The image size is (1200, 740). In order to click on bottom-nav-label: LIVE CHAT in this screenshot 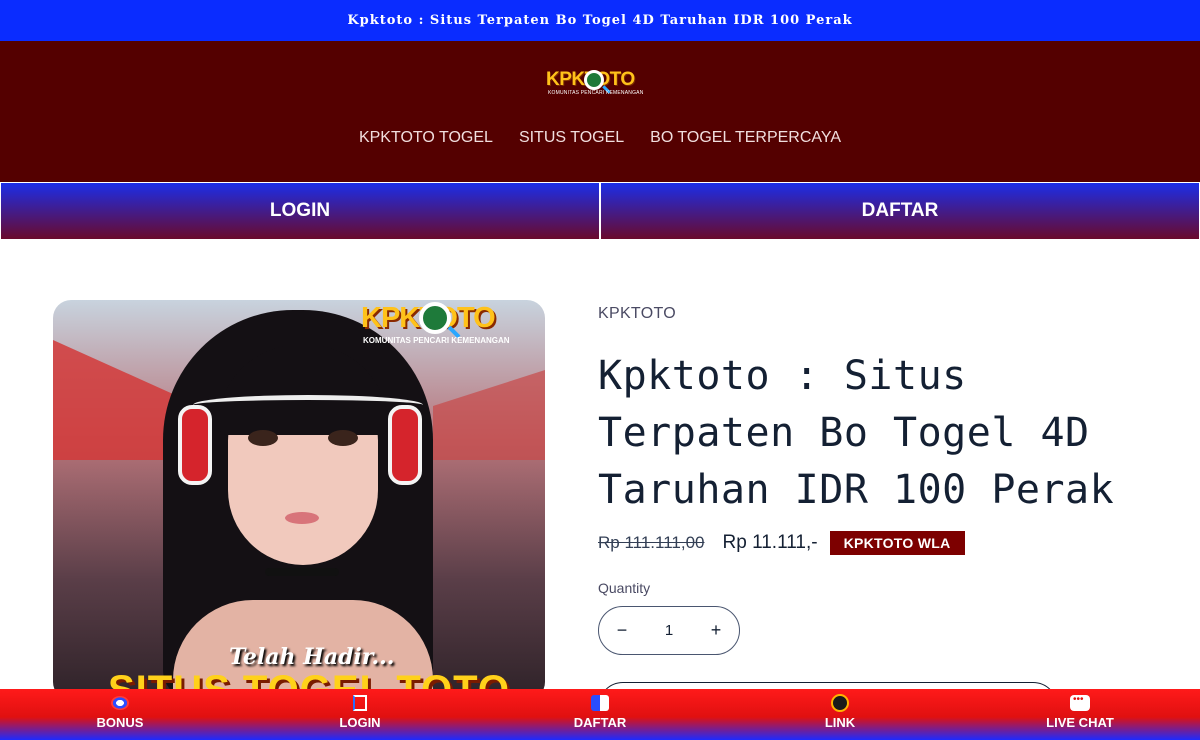, I will do `click(1080, 722)`.